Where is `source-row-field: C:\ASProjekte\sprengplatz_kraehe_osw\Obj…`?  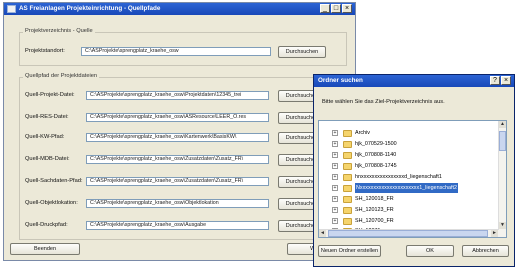 source-row-field: C:\ASProjekte\sprengplatz_kraehe_osw\Obj… is located at coordinates (177, 203).